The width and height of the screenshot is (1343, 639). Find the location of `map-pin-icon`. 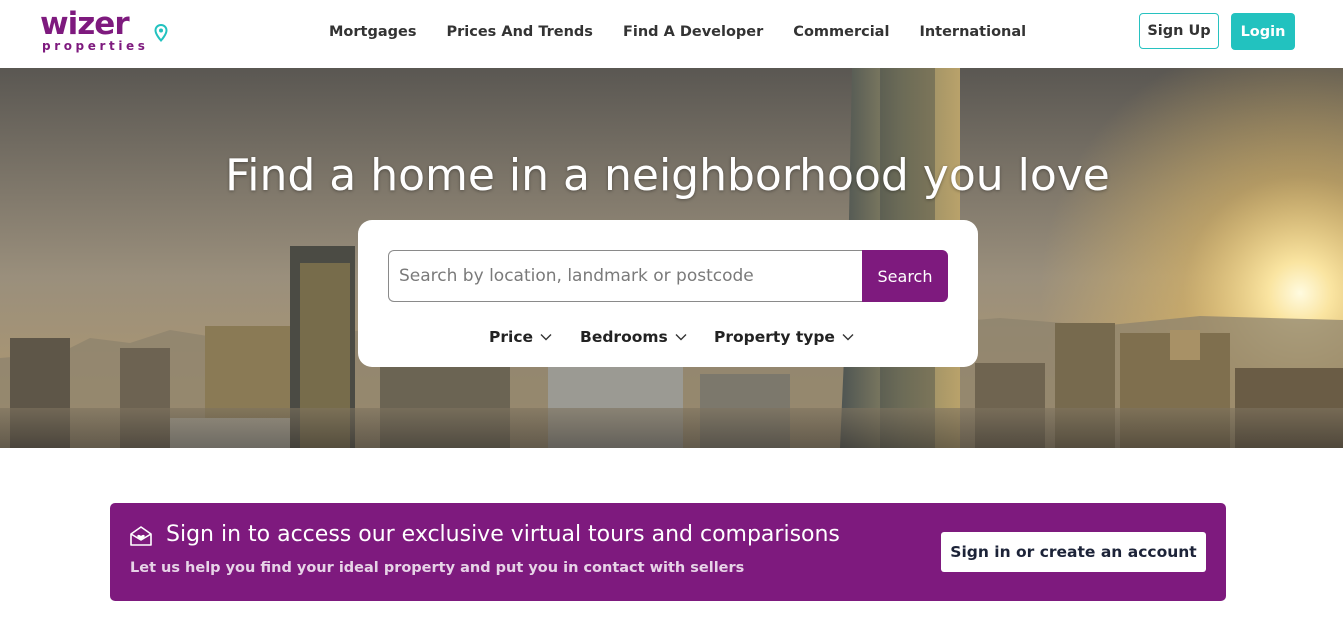

map-pin-icon is located at coordinates (161, 33).